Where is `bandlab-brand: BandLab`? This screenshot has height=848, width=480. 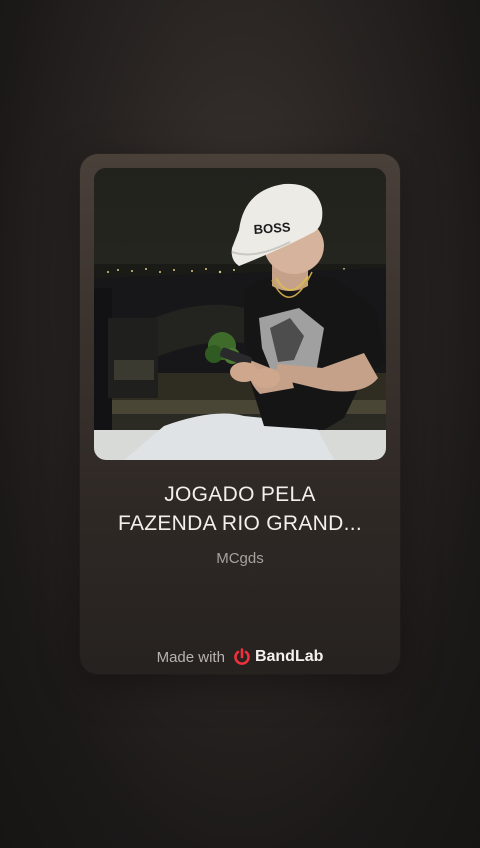 bandlab-brand: BandLab is located at coordinates (278, 657).